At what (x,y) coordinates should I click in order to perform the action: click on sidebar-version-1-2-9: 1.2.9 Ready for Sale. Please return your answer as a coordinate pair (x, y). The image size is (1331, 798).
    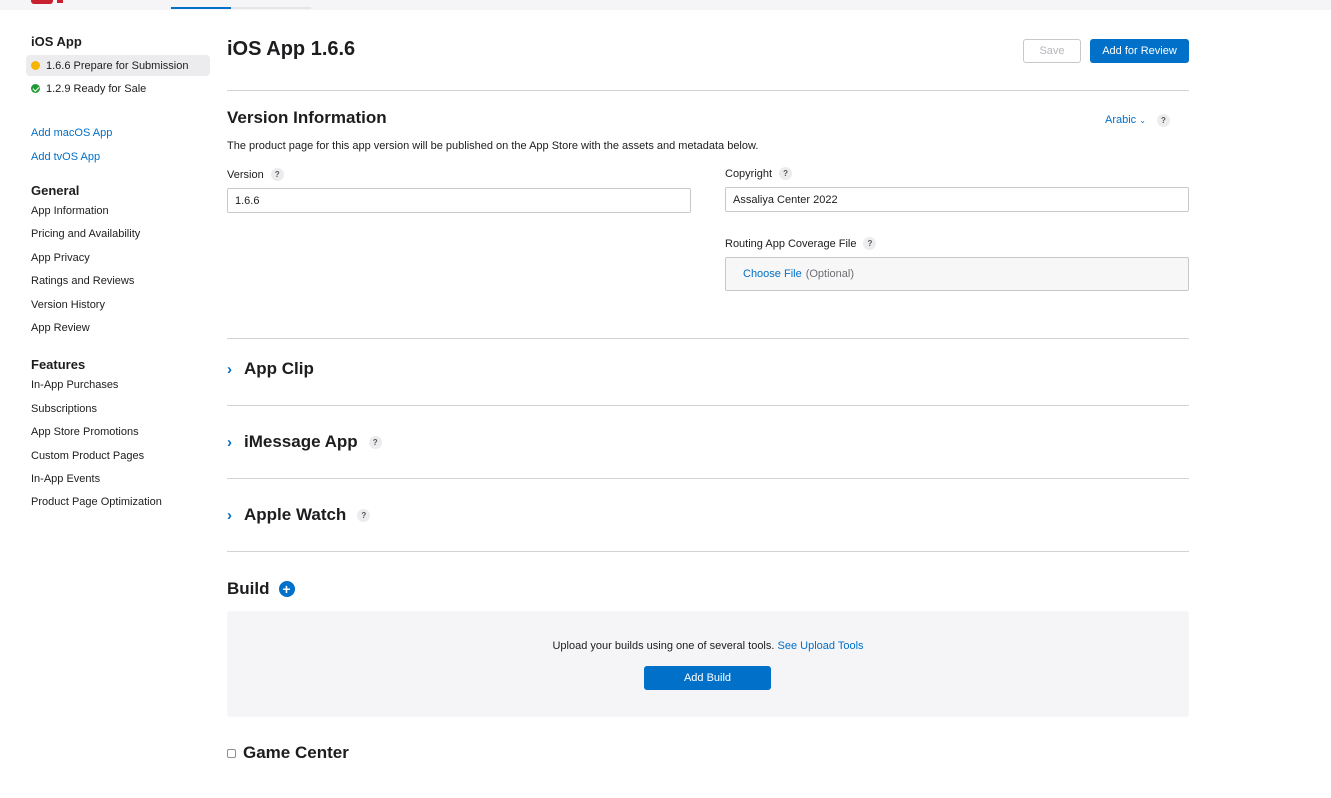
    Looking at the image, I should click on (118, 88).